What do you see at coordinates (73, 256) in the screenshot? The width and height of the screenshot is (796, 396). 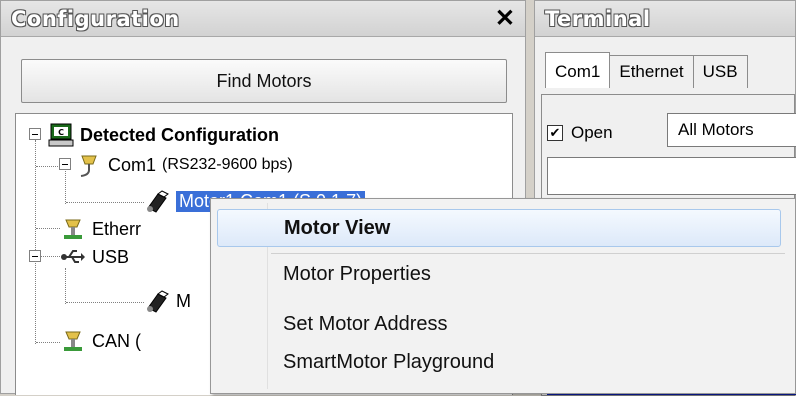 I see `usb-icon` at bounding box center [73, 256].